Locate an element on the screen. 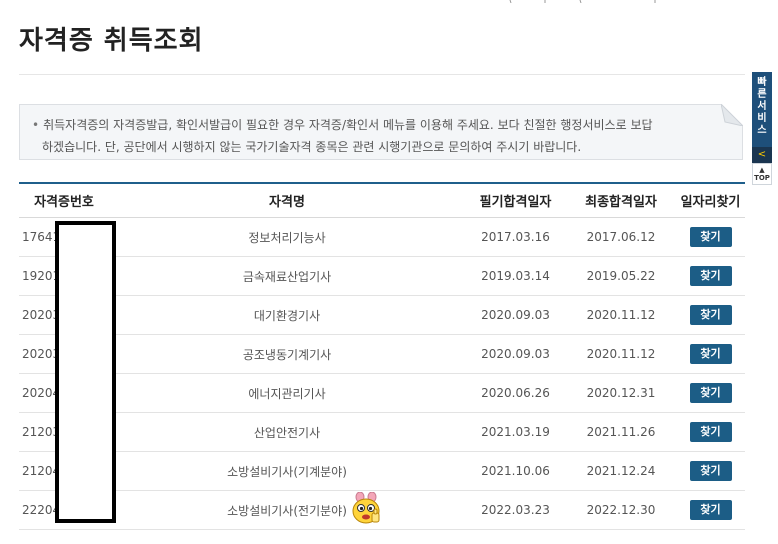 This screenshot has height=544, width=778. quick-menu: 빠 른 서 비 스 < ▲ TOP is located at coordinates (762, 130).